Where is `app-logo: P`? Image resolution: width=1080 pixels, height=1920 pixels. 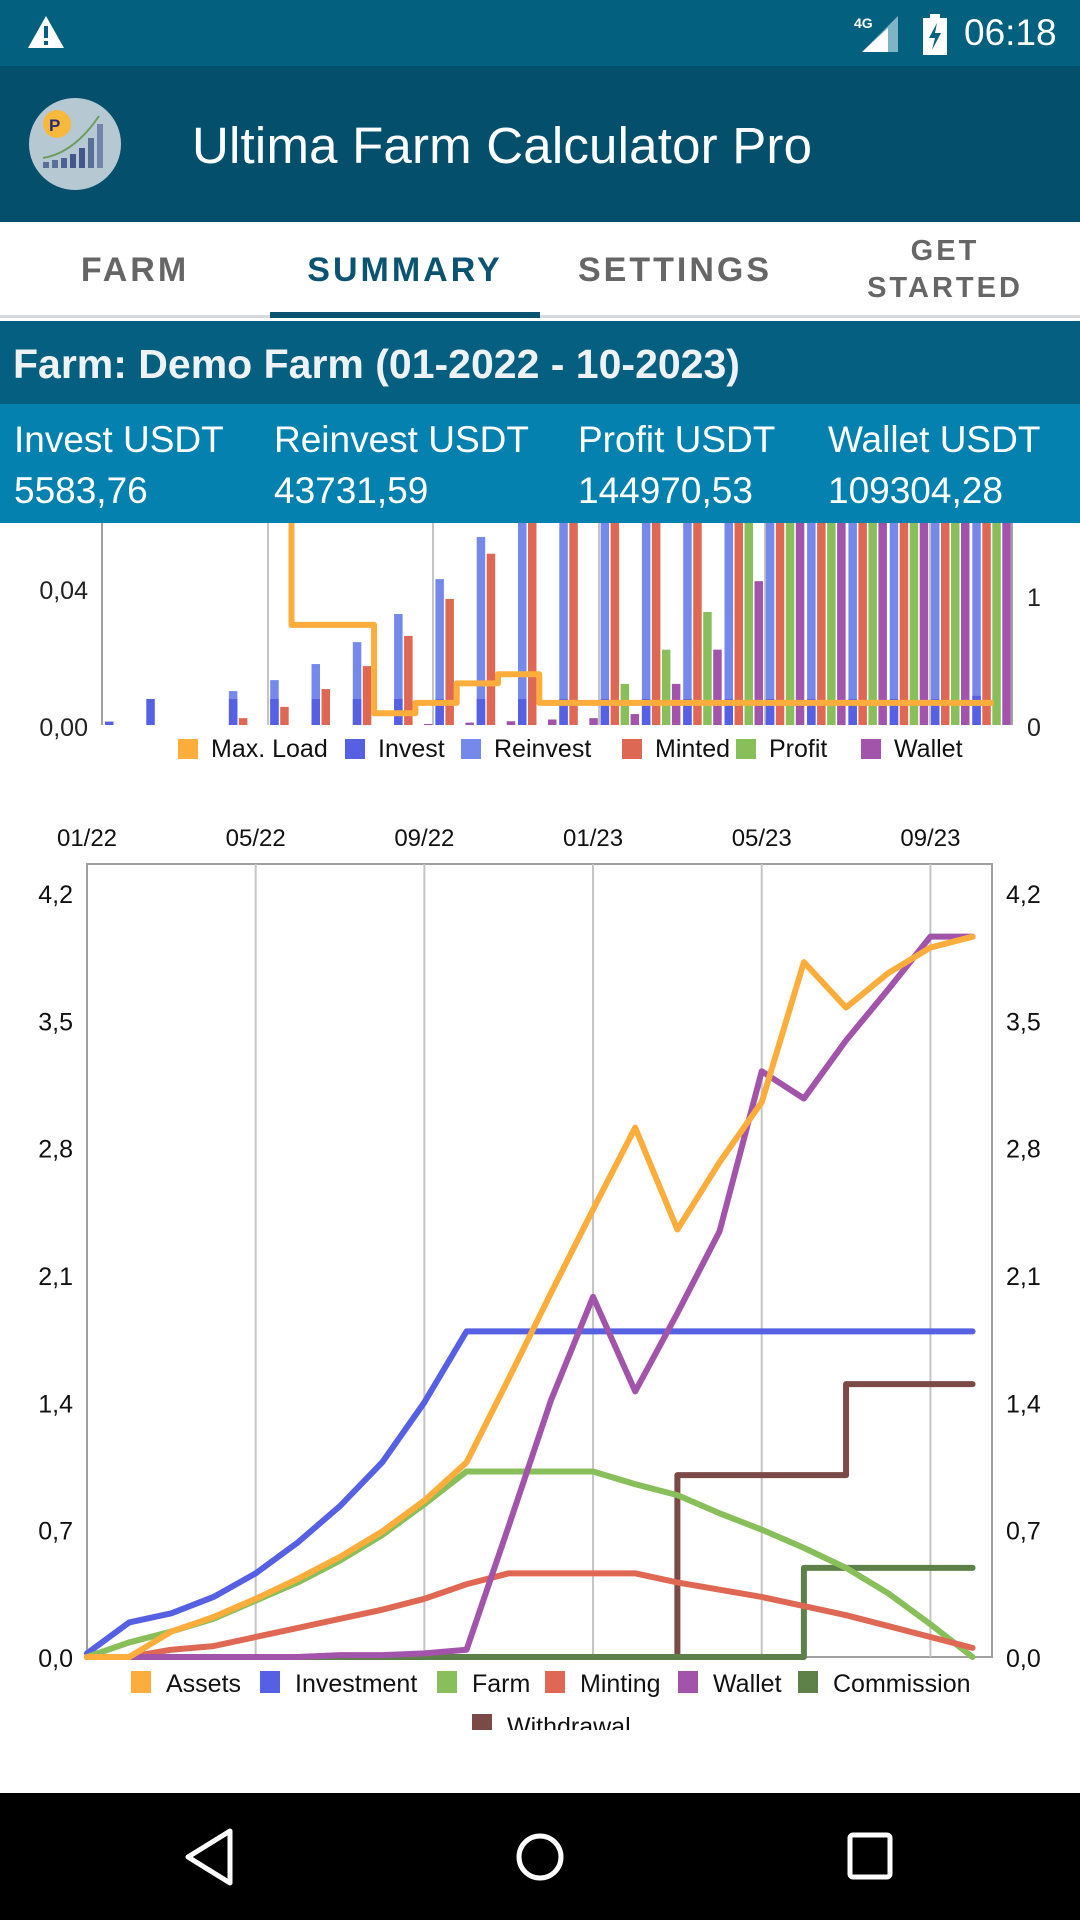
app-logo: P is located at coordinates (75, 144).